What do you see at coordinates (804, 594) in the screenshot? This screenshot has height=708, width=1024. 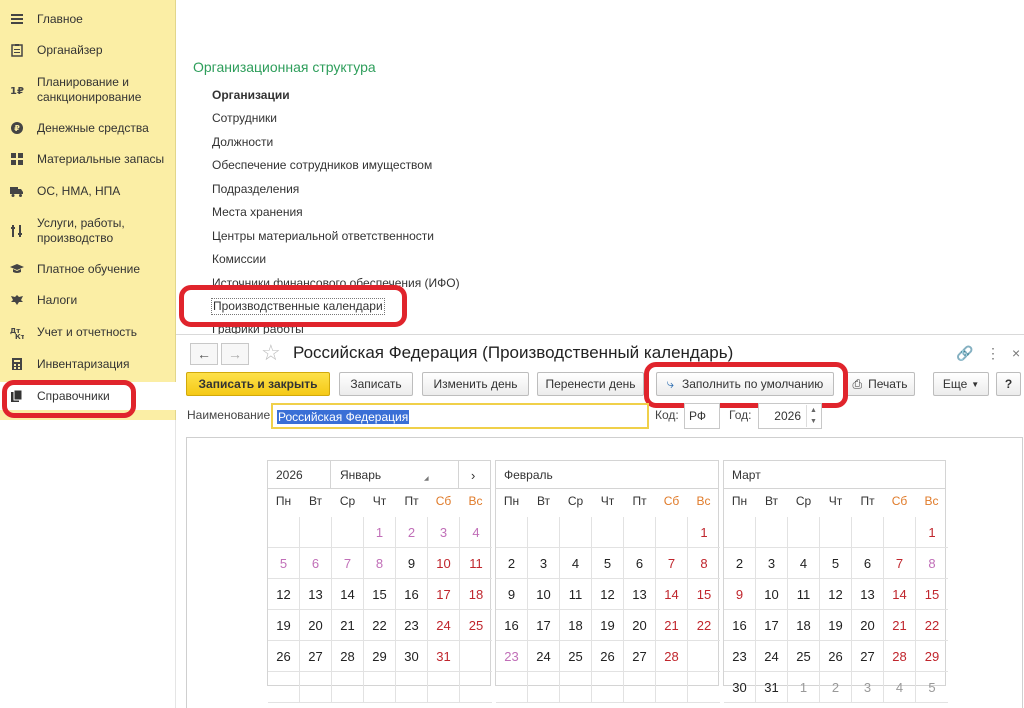 I see `calendar-day: 11` at bounding box center [804, 594].